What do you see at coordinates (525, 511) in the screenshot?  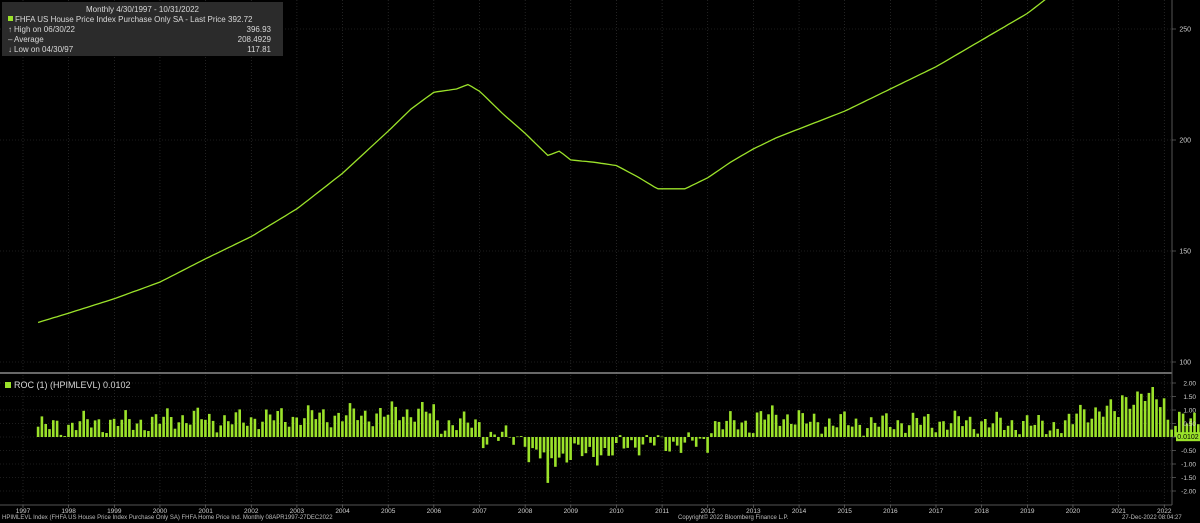 I see `year-tick-label: 2008` at bounding box center [525, 511].